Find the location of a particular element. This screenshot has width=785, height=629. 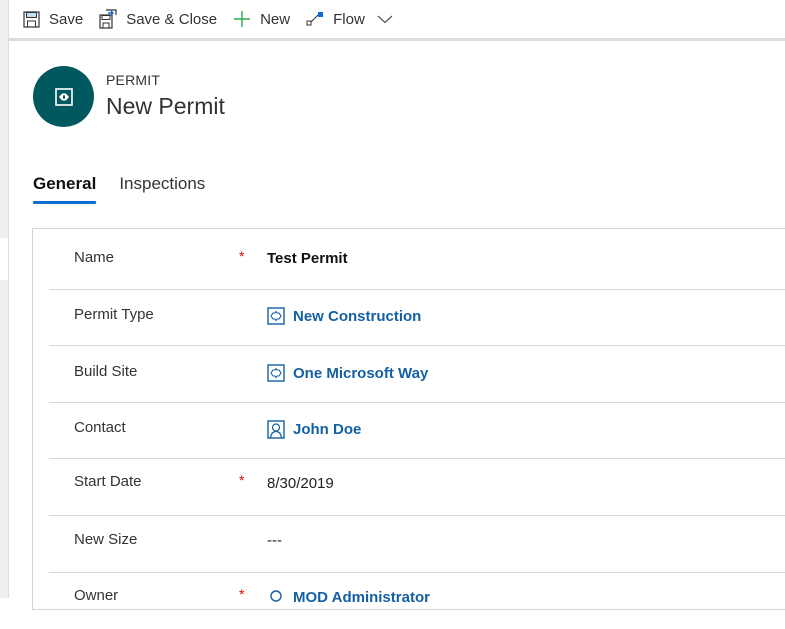

user-icon is located at coordinates (276, 596).